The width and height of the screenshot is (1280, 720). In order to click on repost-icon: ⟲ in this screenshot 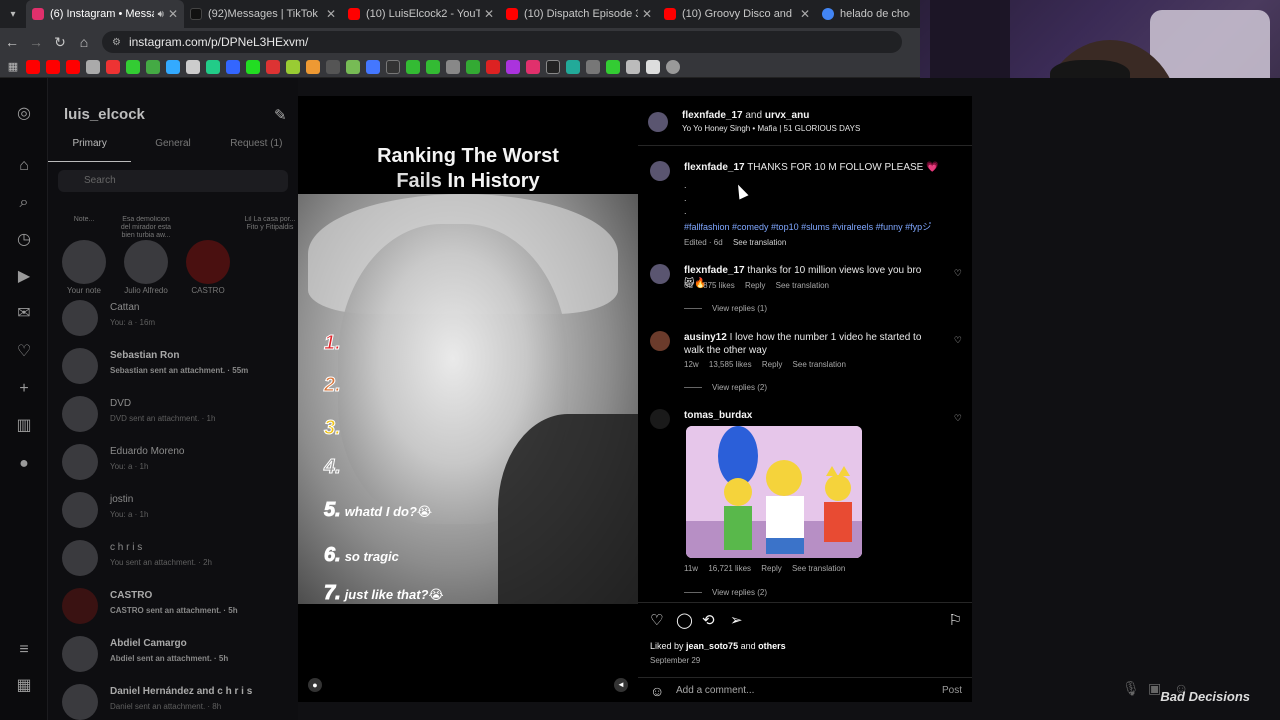, I will do `click(708, 620)`.